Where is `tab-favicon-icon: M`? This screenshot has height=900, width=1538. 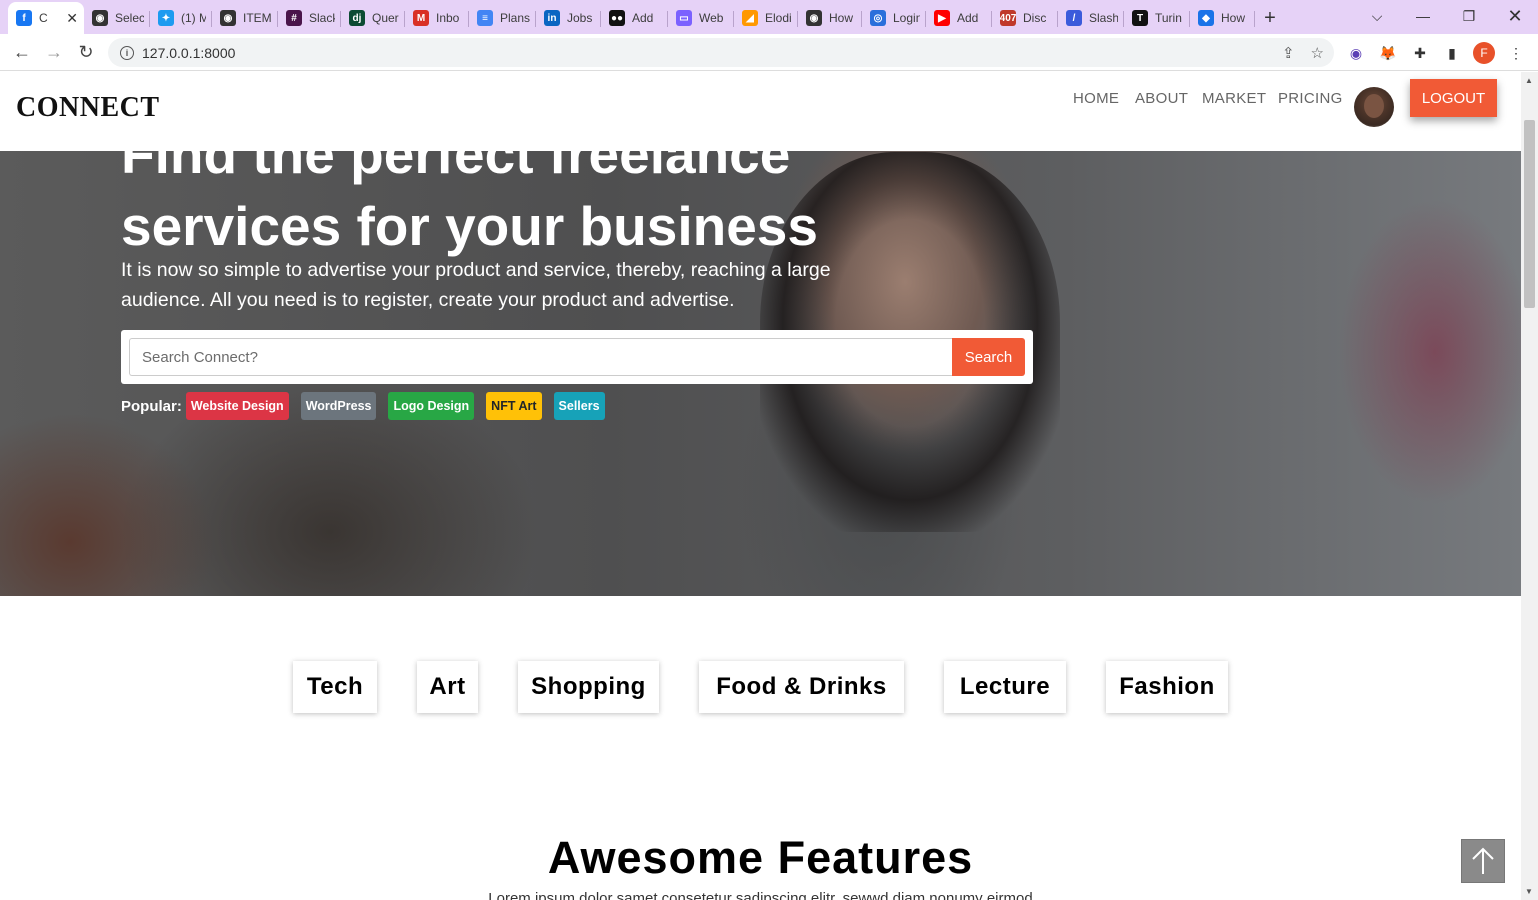 tab-favicon-icon: M is located at coordinates (421, 18).